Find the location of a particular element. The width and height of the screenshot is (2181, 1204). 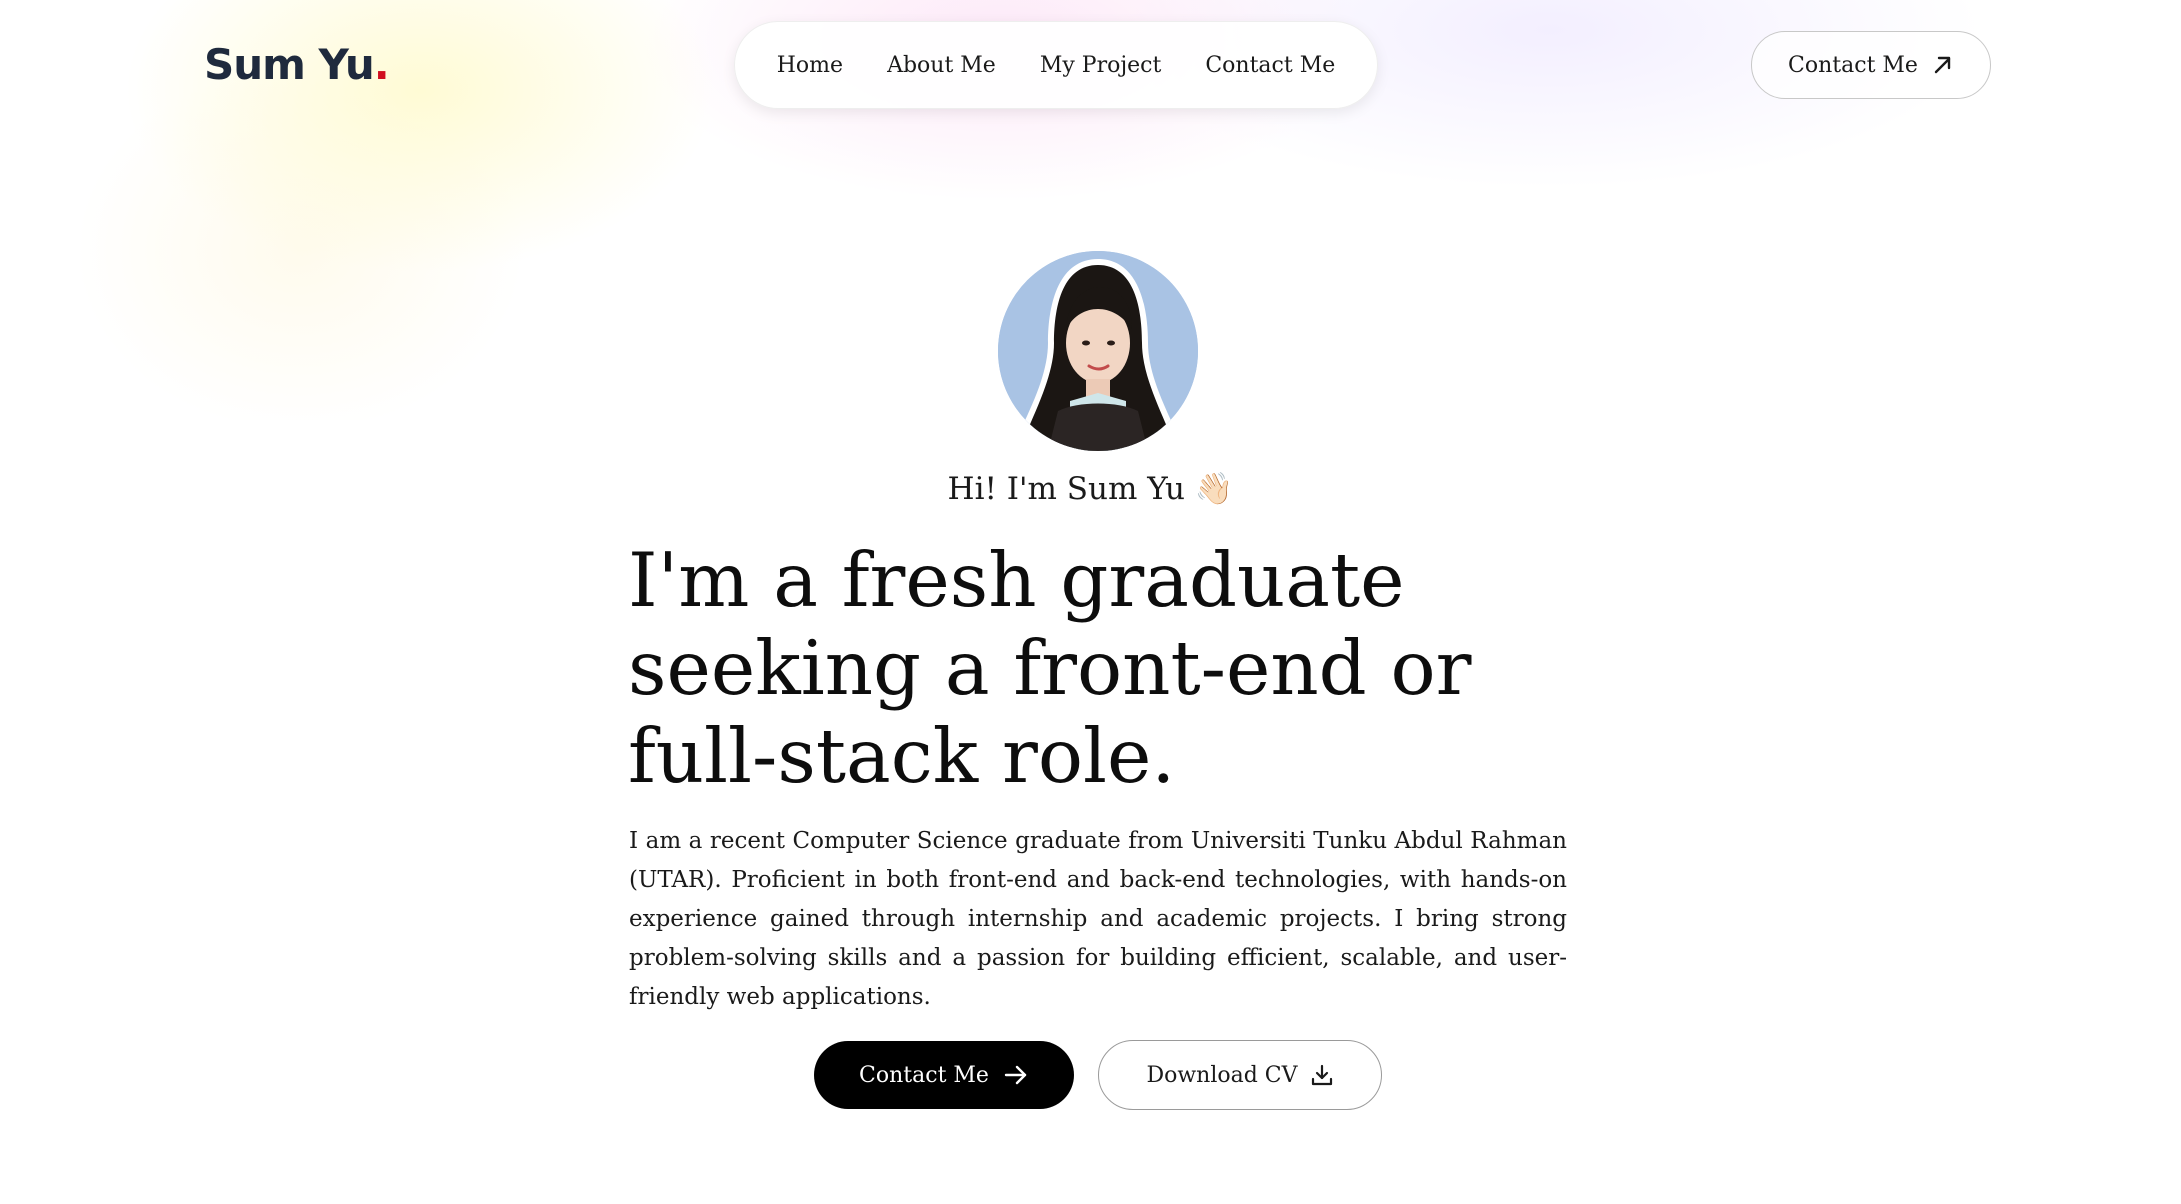

arrow-up-right-icon is located at coordinates (1943, 65).